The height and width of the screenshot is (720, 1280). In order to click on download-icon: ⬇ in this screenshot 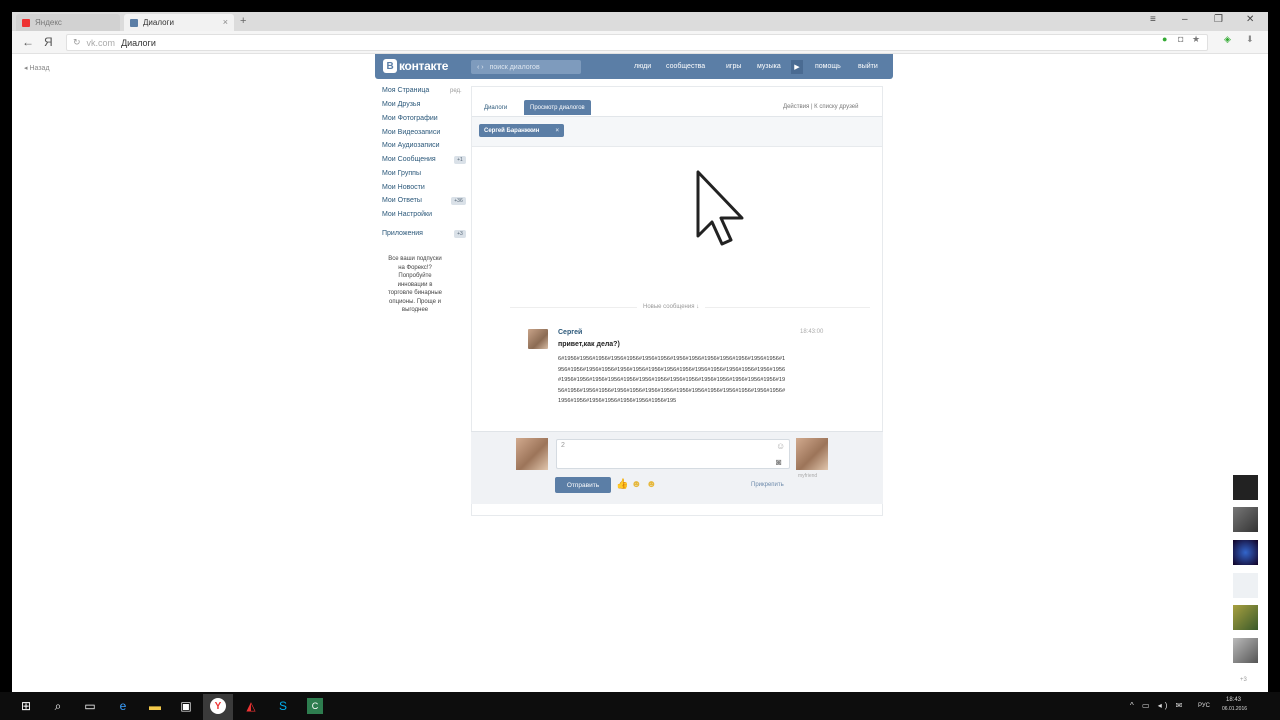, I will do `click(1250, 39)`.